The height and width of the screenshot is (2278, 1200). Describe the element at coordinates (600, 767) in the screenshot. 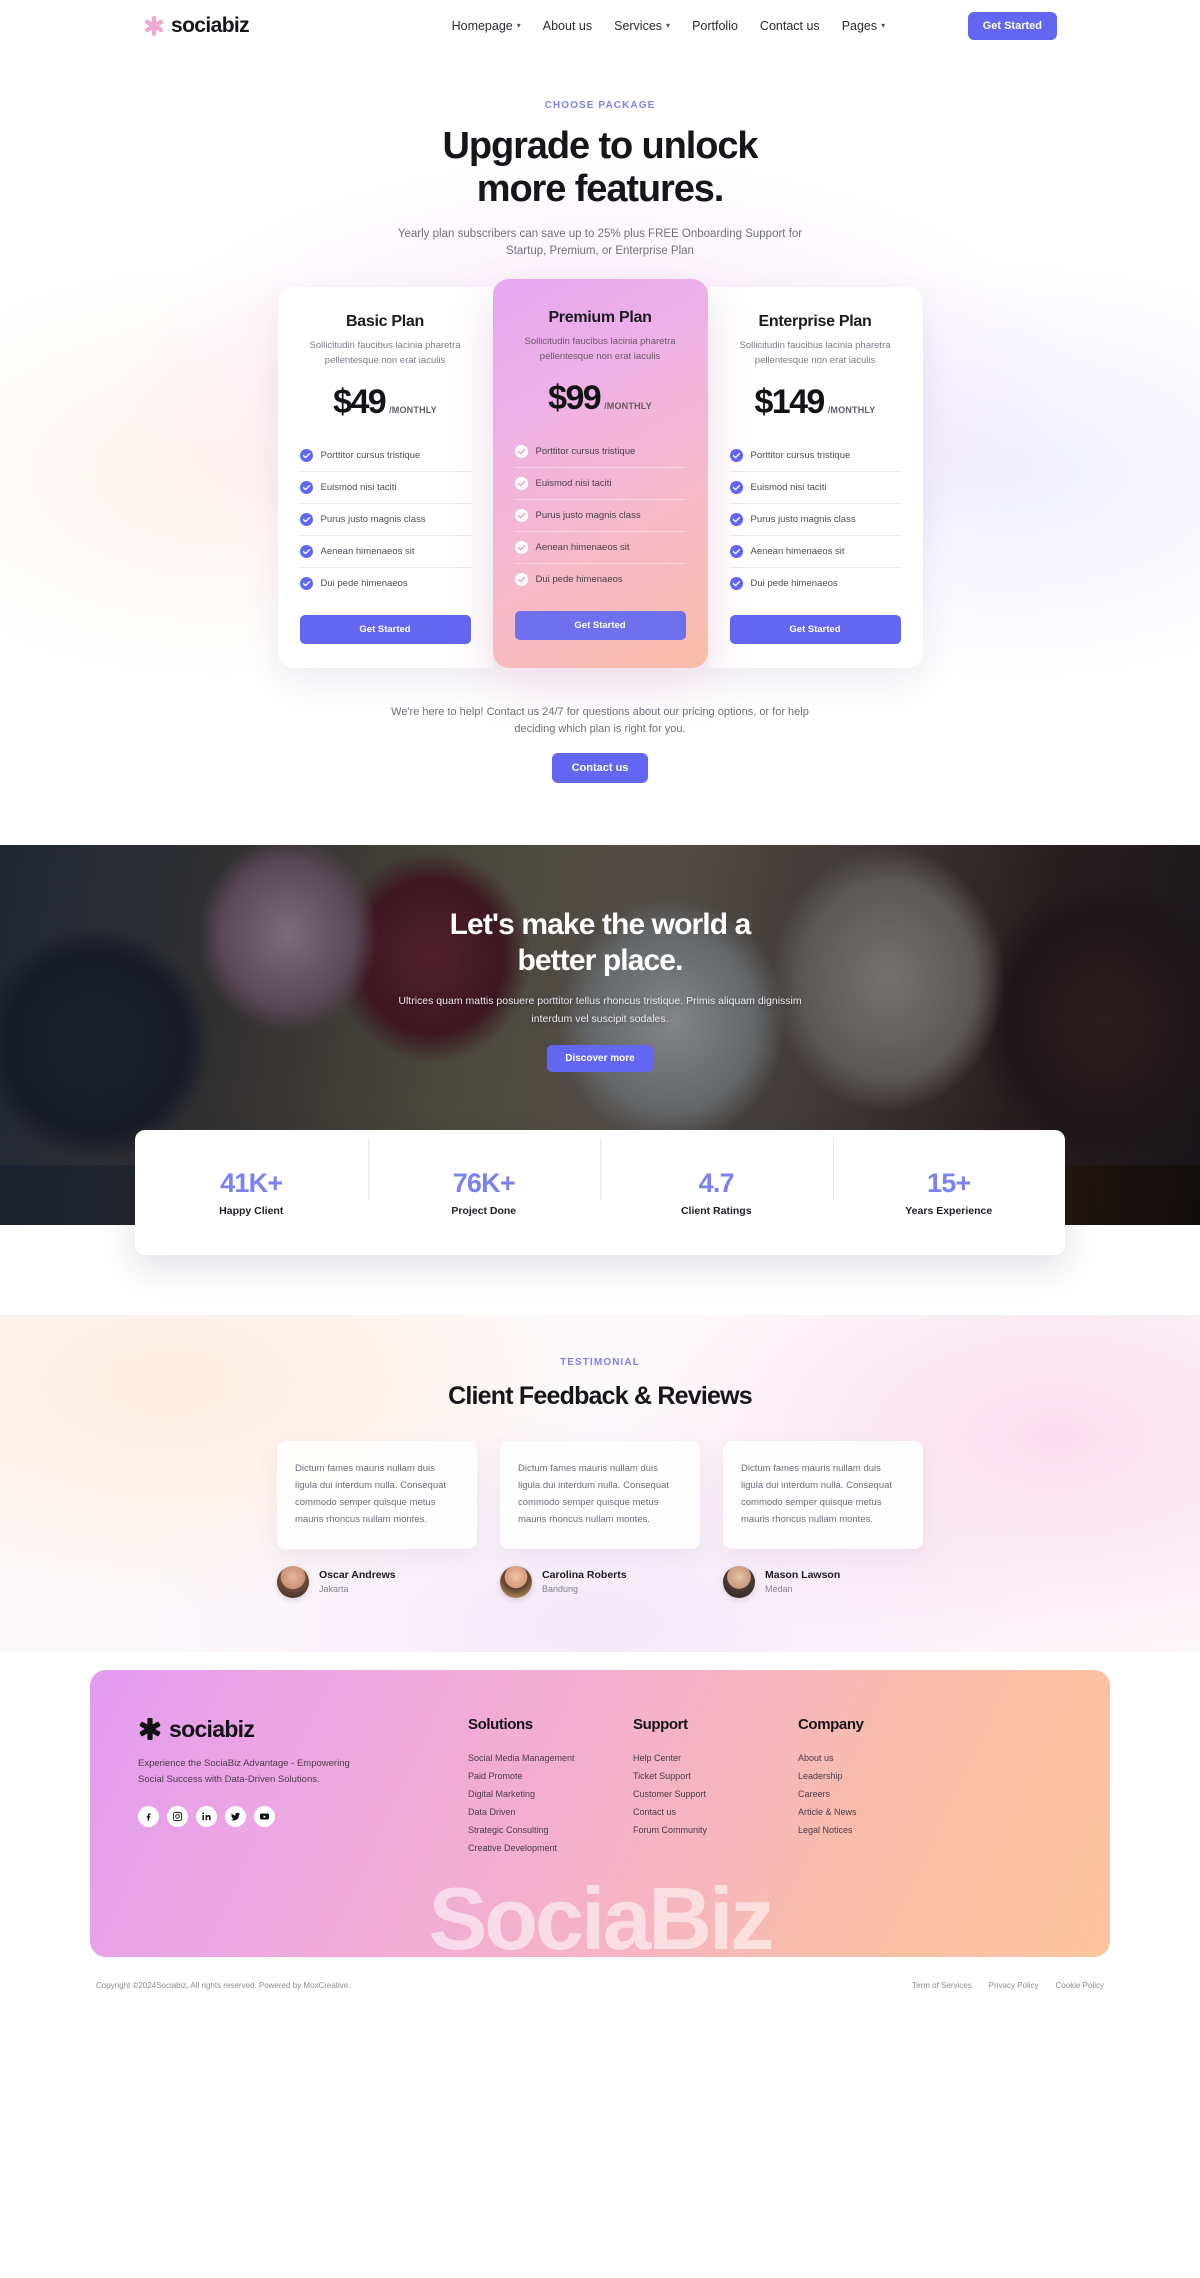

I see `contact-us-button: Contact us` at that location.